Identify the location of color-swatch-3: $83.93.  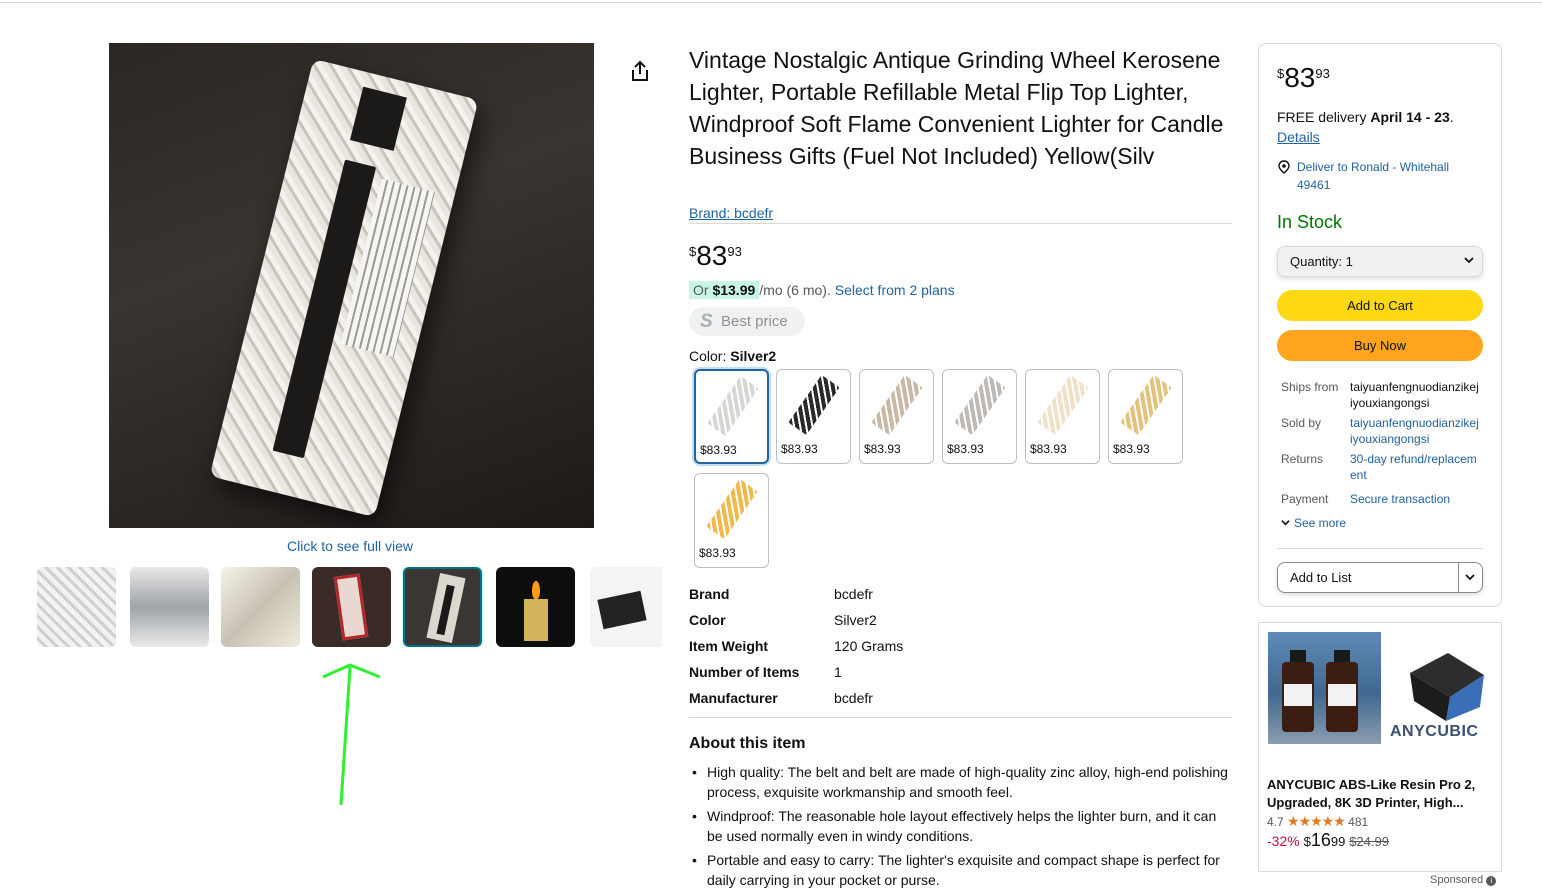
(896, 416).